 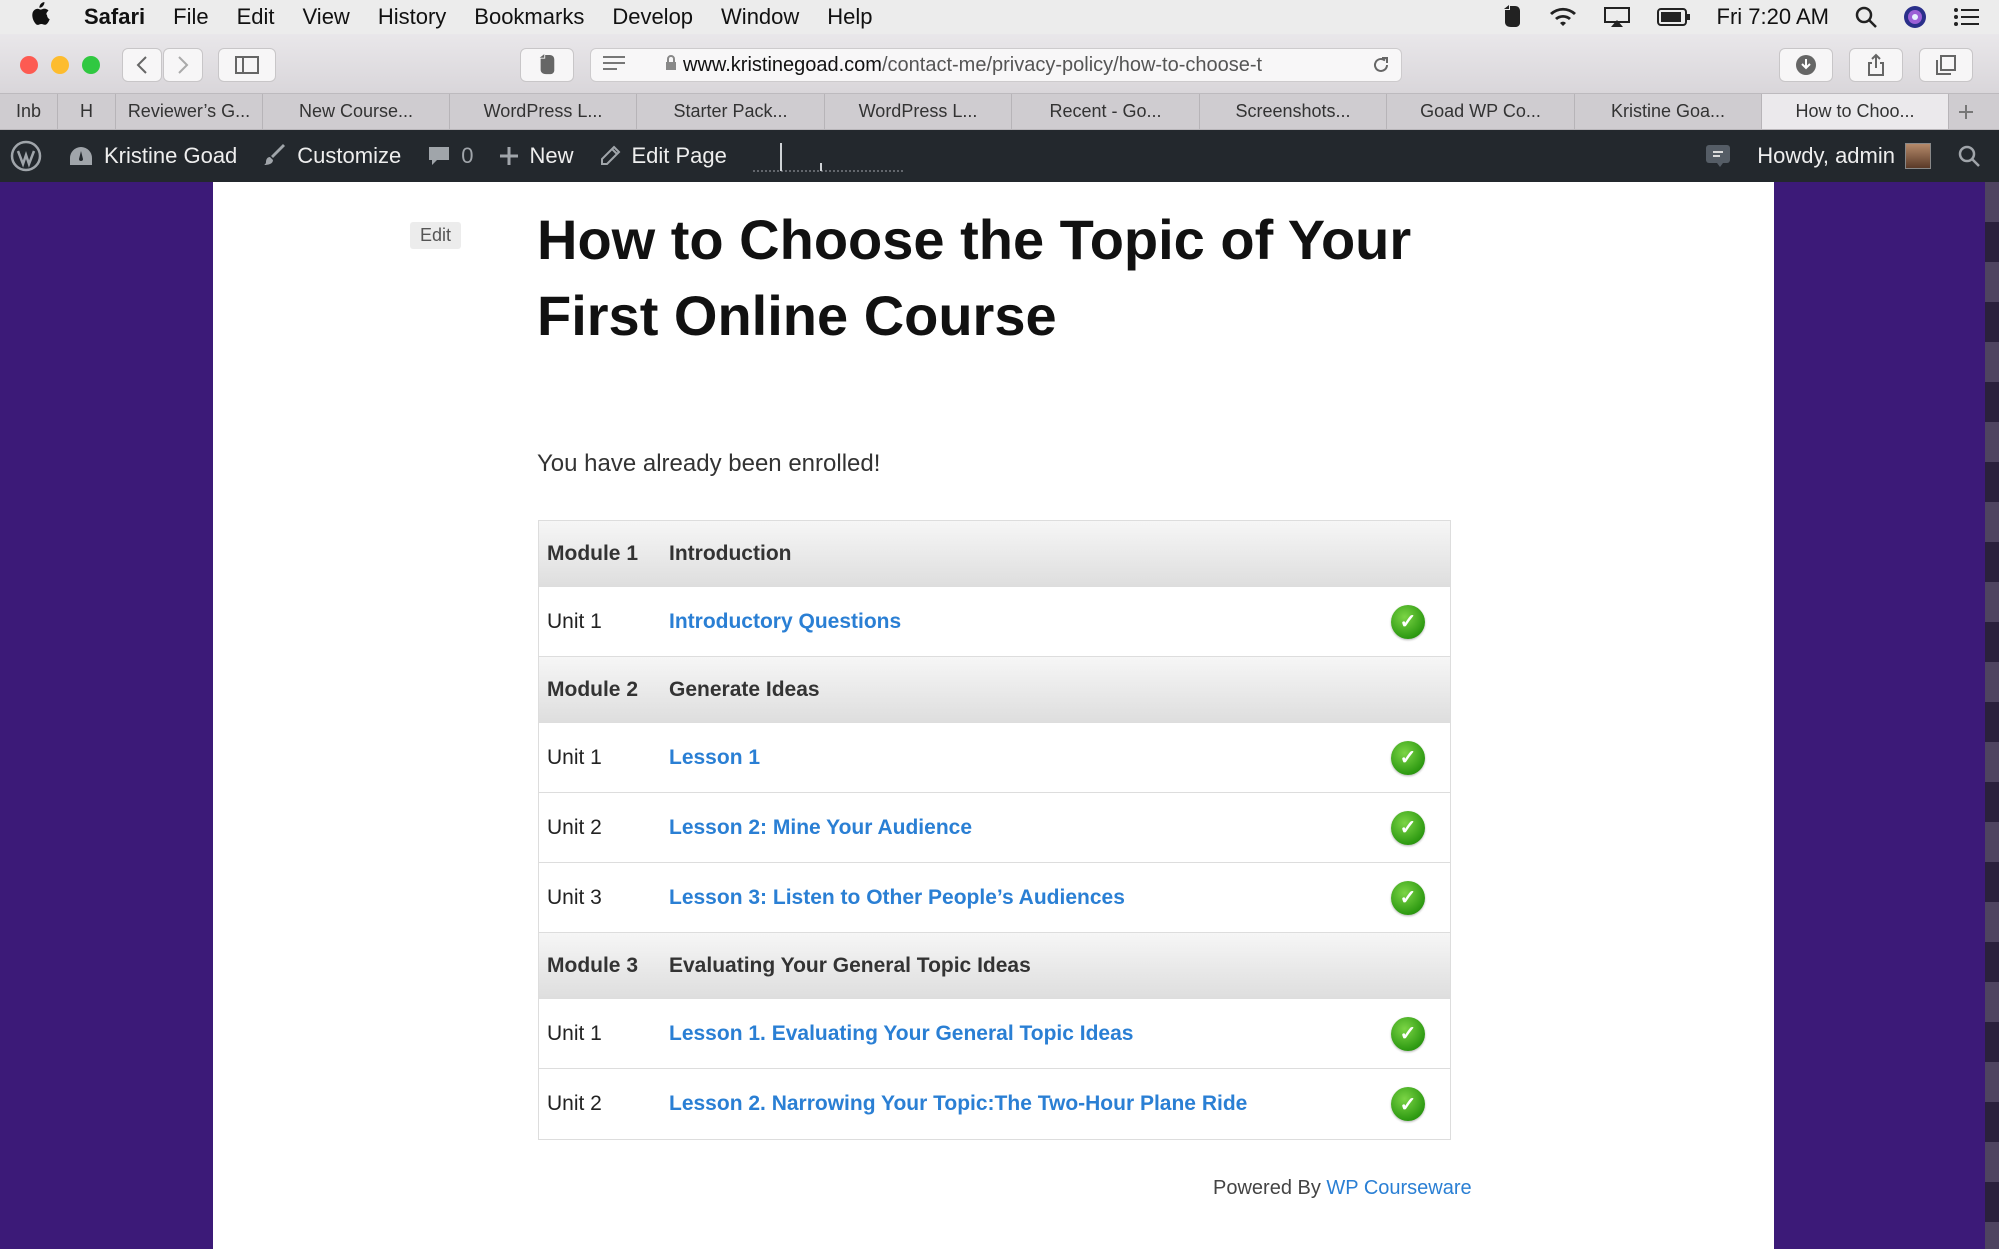 I want to click on back-button, so click(x=142, y=65).